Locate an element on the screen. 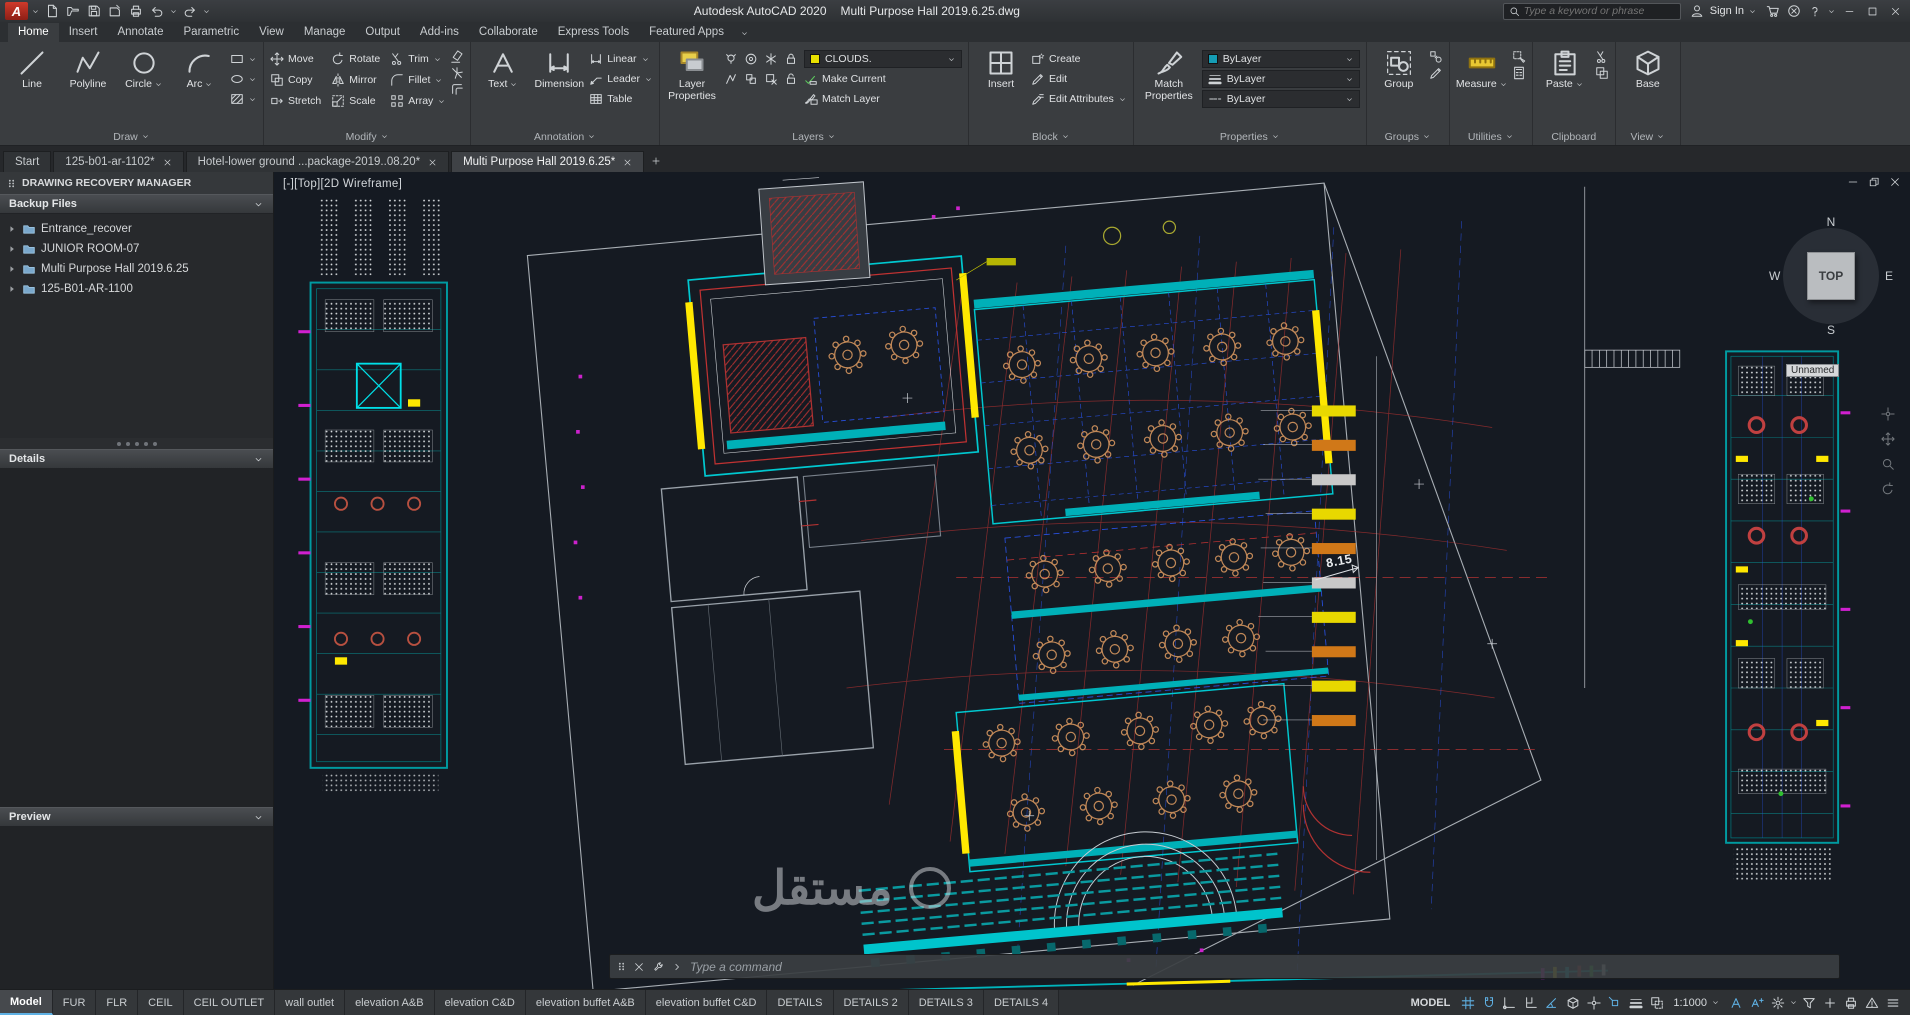  add-scales-icon is located at coordinates (1830, 1003).